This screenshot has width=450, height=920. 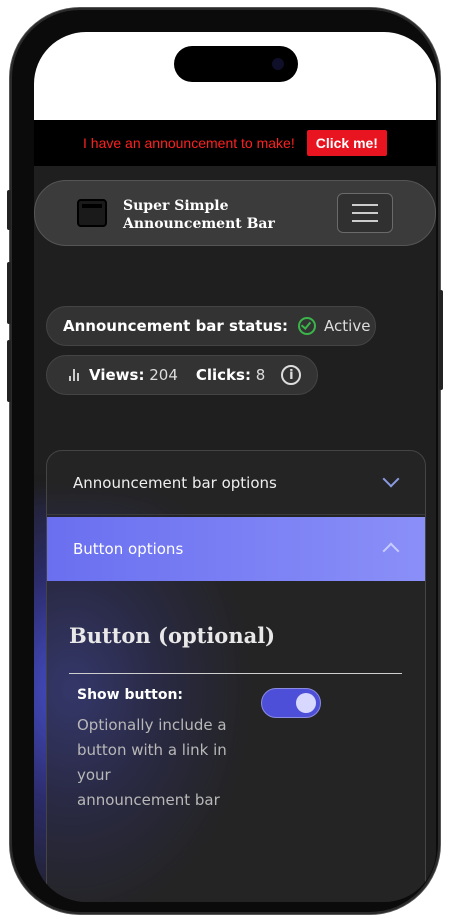 What do you see at coordinates (9, 293) in the screenshot?
I see `volume-up-button` at bounding box center [9, 293].